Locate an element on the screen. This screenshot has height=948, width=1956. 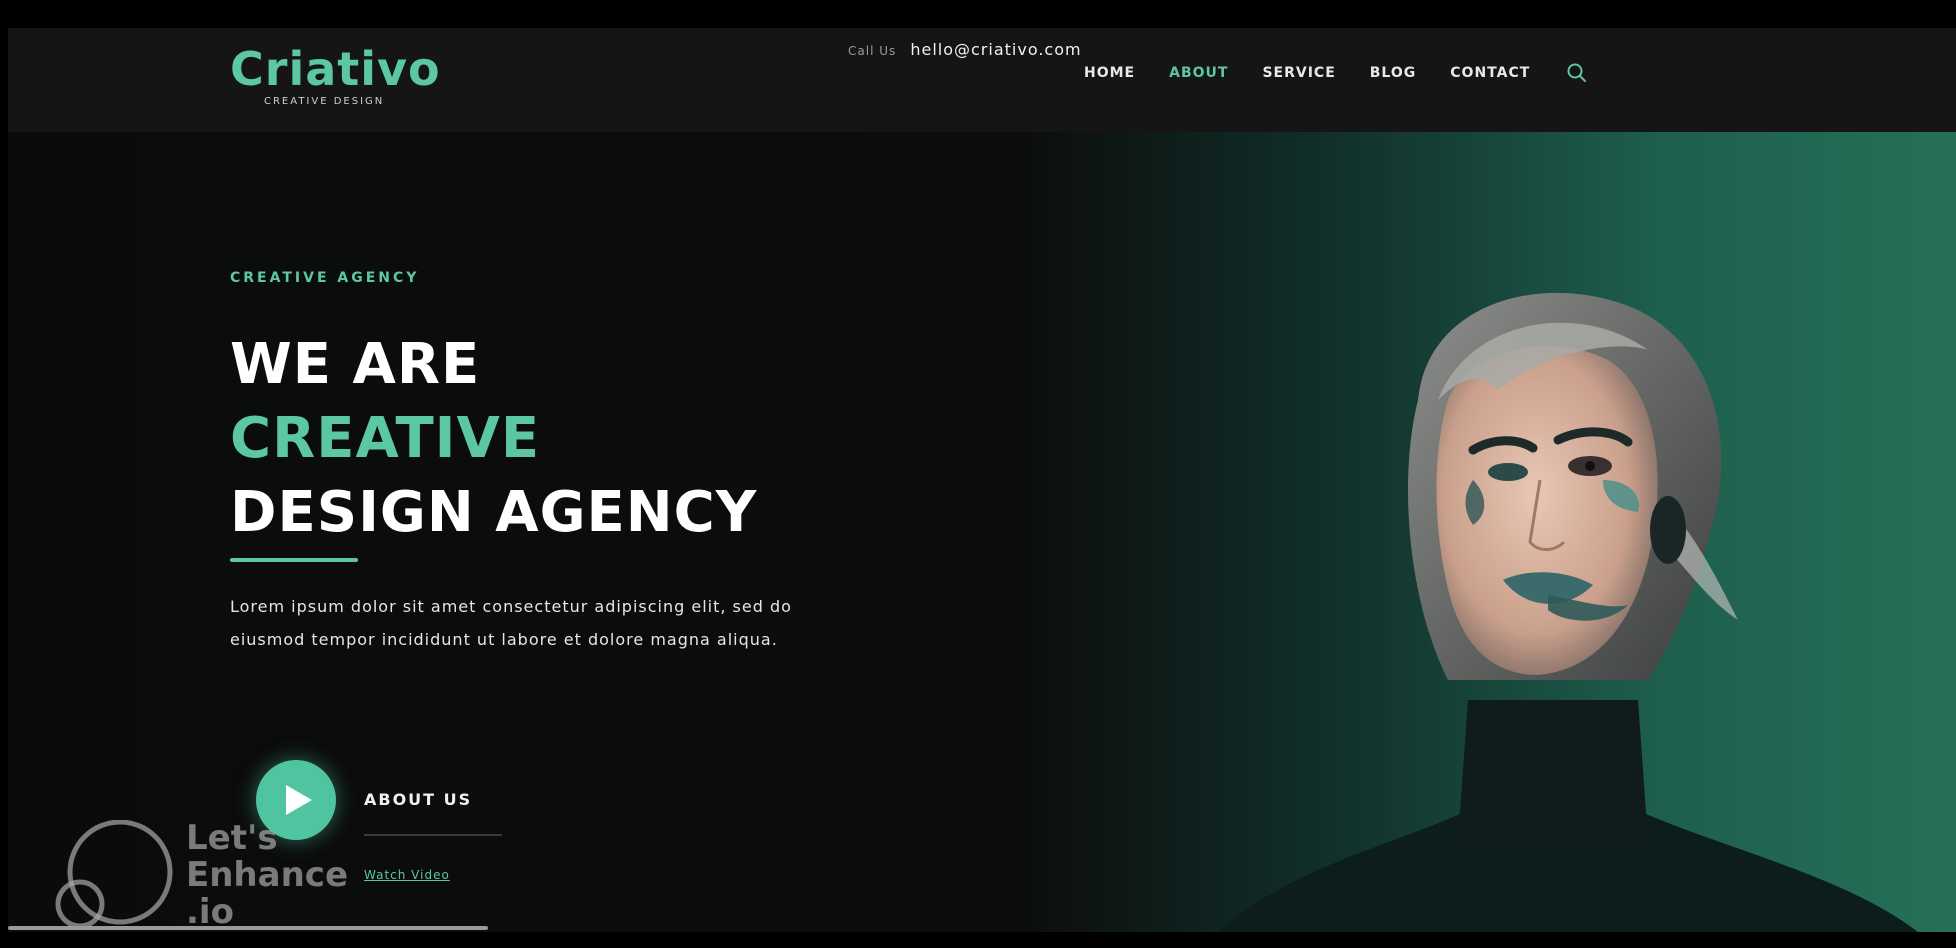
header-contact: Call Us hello@criativo.com is located at coordinates (965, 49).